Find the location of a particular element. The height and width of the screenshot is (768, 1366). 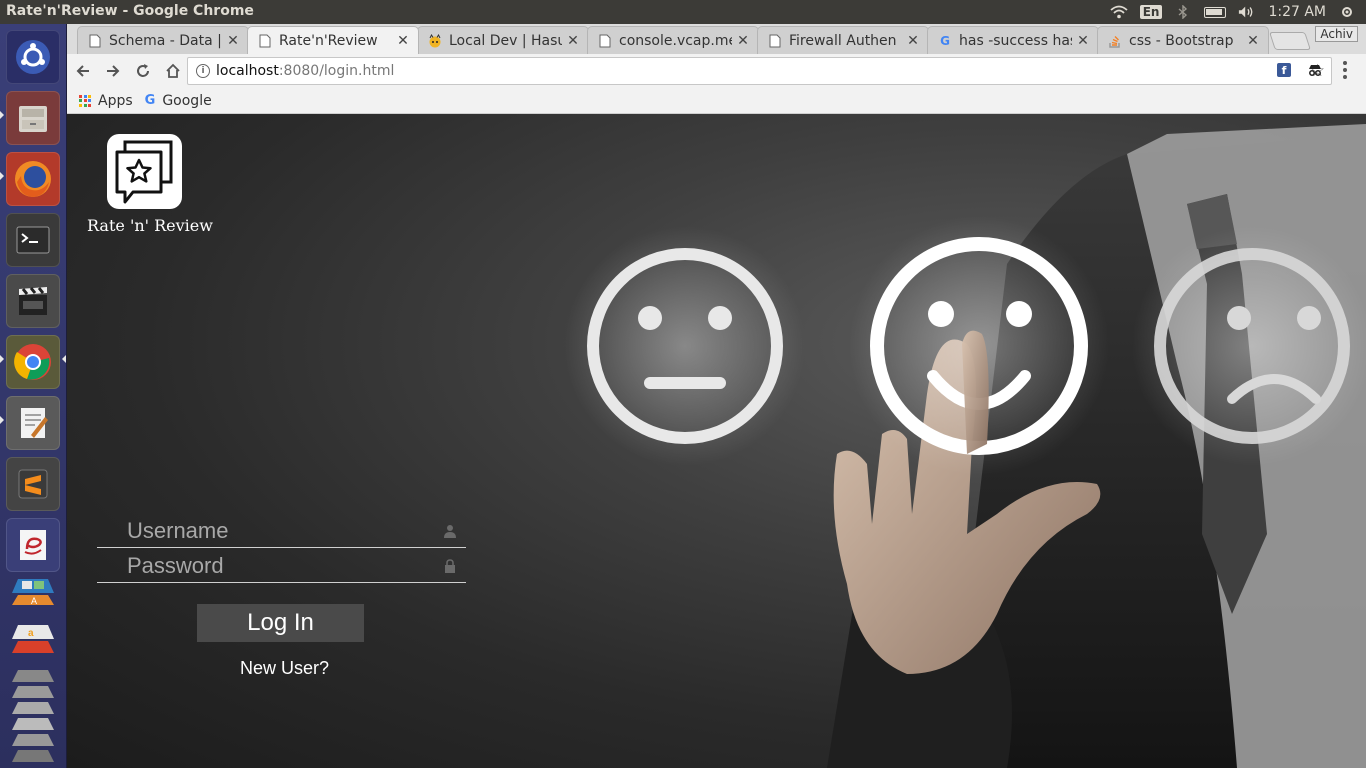

password-field is located at coordinates (281, 566).